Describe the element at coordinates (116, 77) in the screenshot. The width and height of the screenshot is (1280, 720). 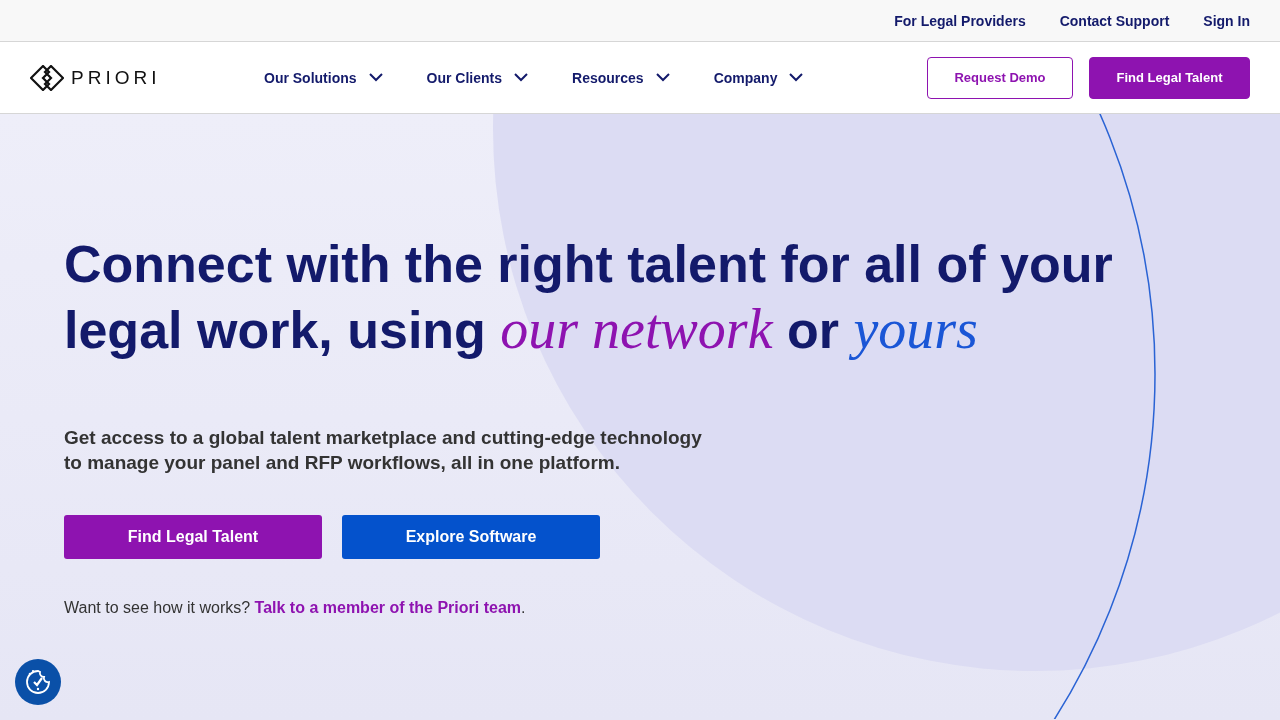
I see `logo-text: PRIORI` at that location.